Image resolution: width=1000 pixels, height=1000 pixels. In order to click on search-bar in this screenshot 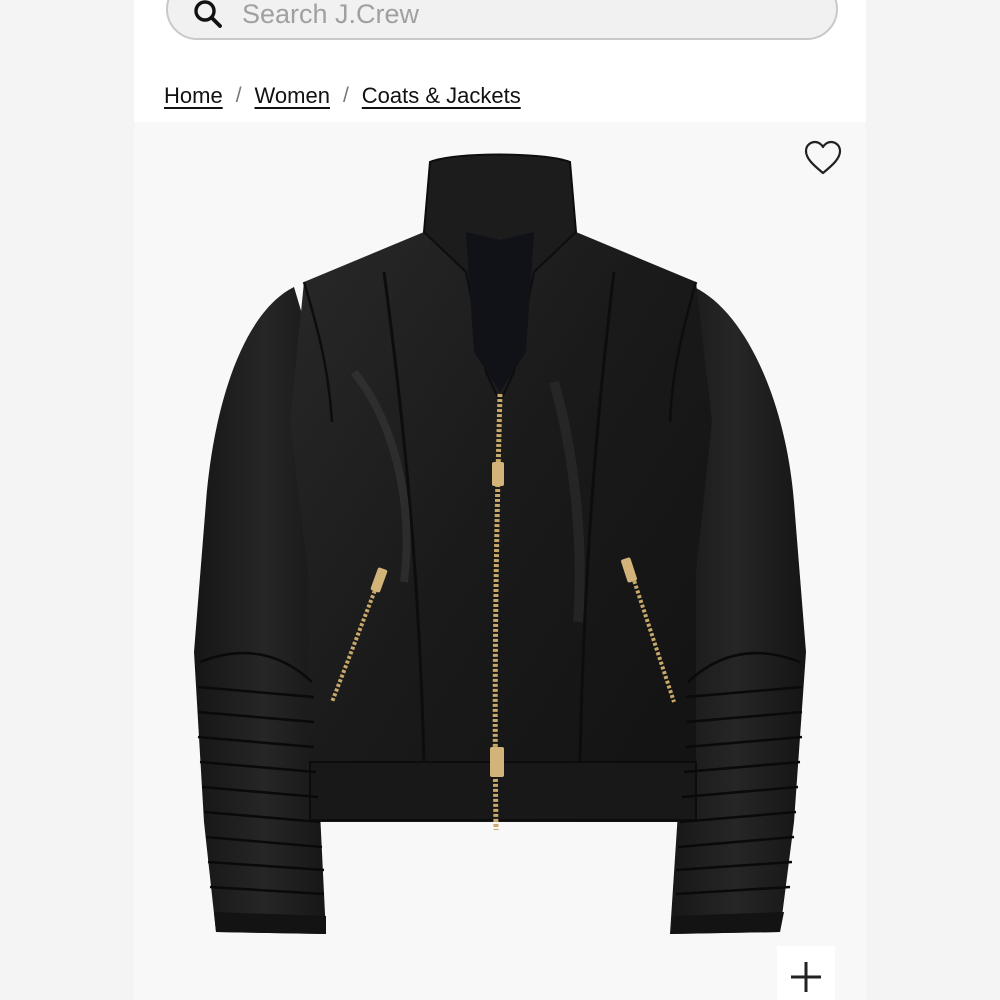, I will do `click(502, 20)`.